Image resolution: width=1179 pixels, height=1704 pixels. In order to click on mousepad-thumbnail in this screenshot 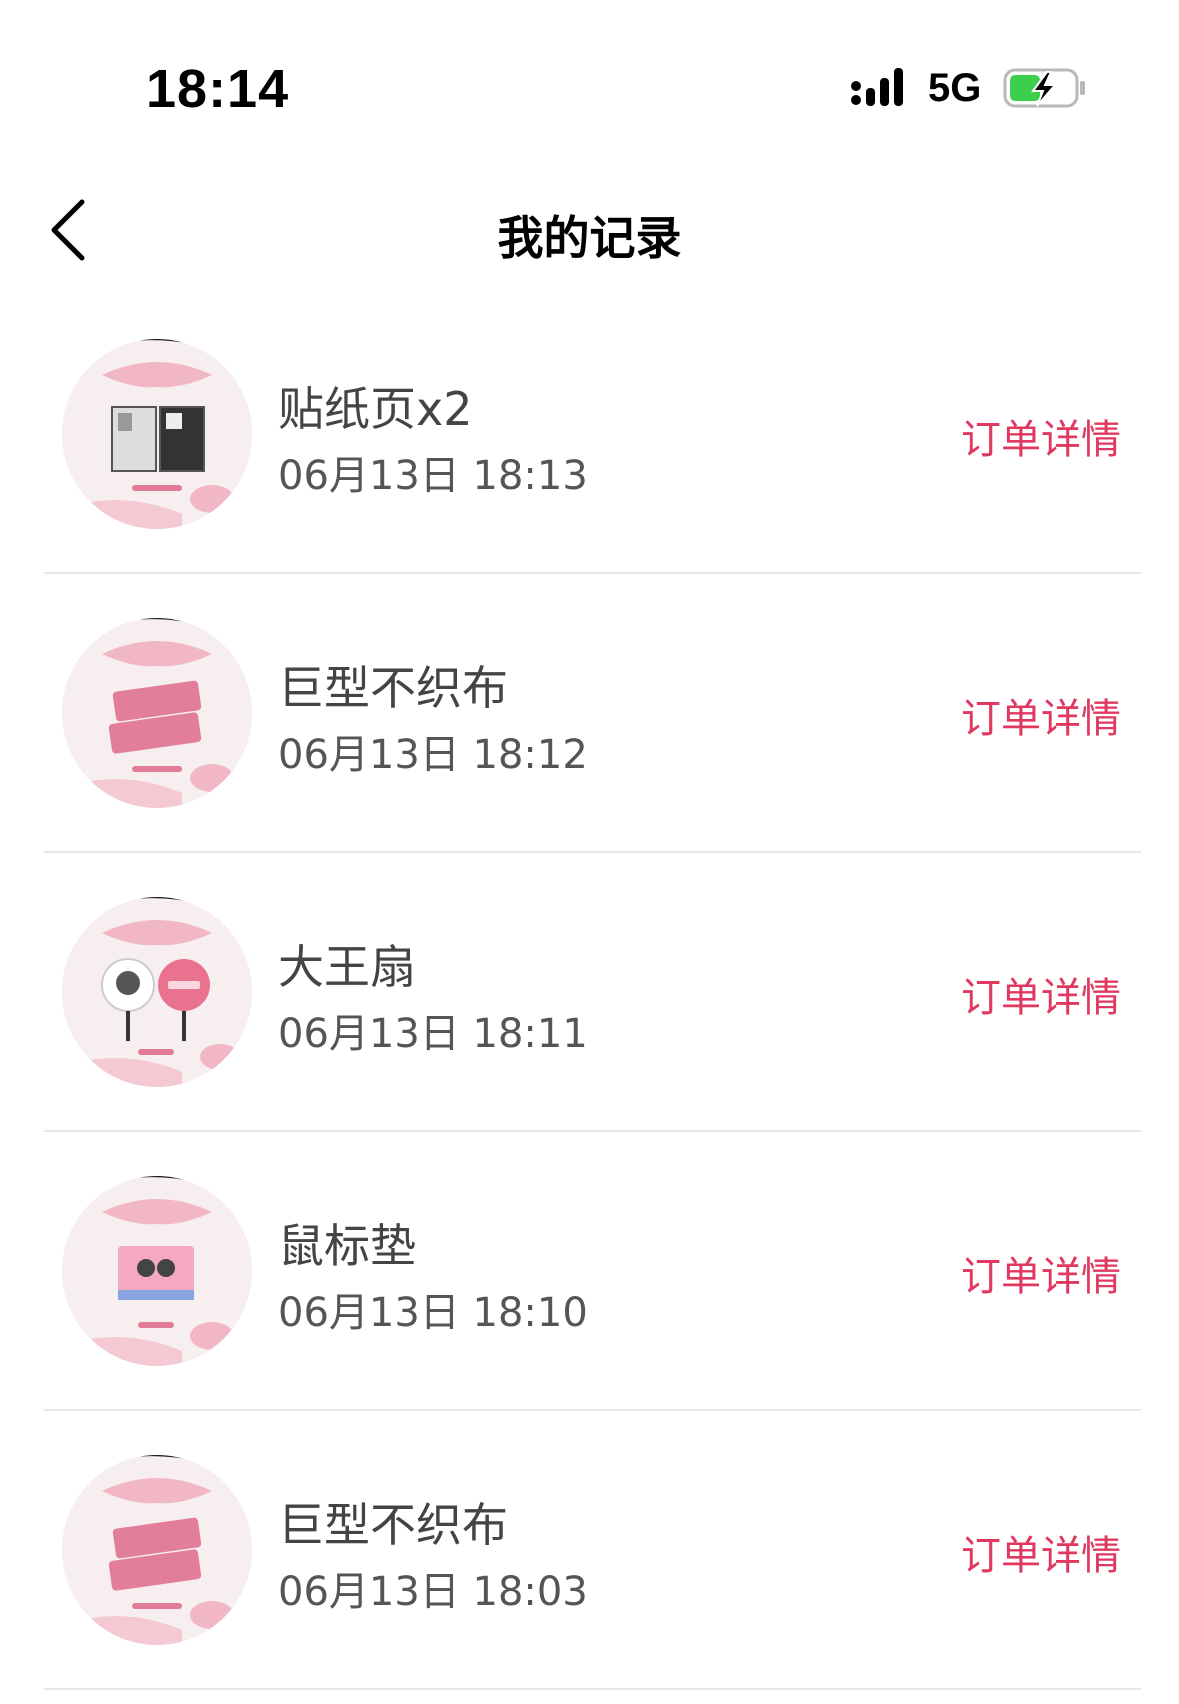, I will do `click(157, 1271)`.